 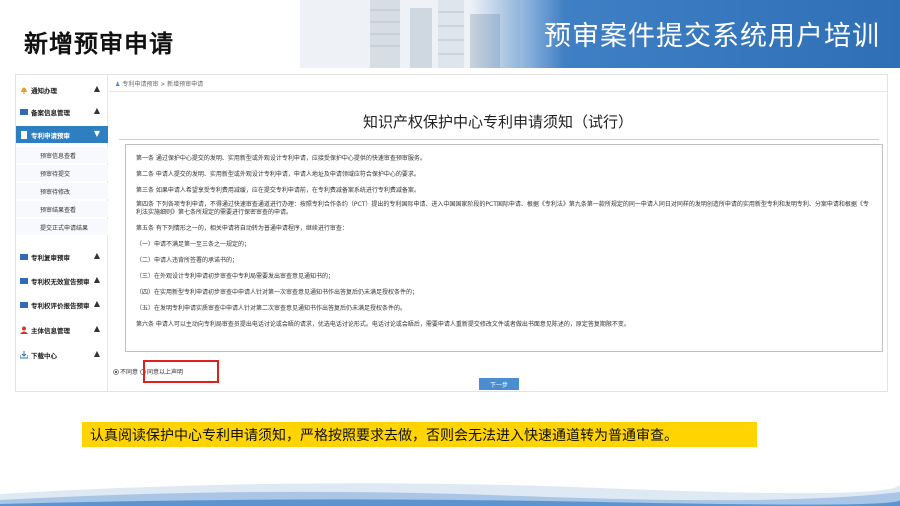 What do you see at coordinates (116, 371) in the screenshot?
I see `disagree-radio` at bounding box center [116, 371].